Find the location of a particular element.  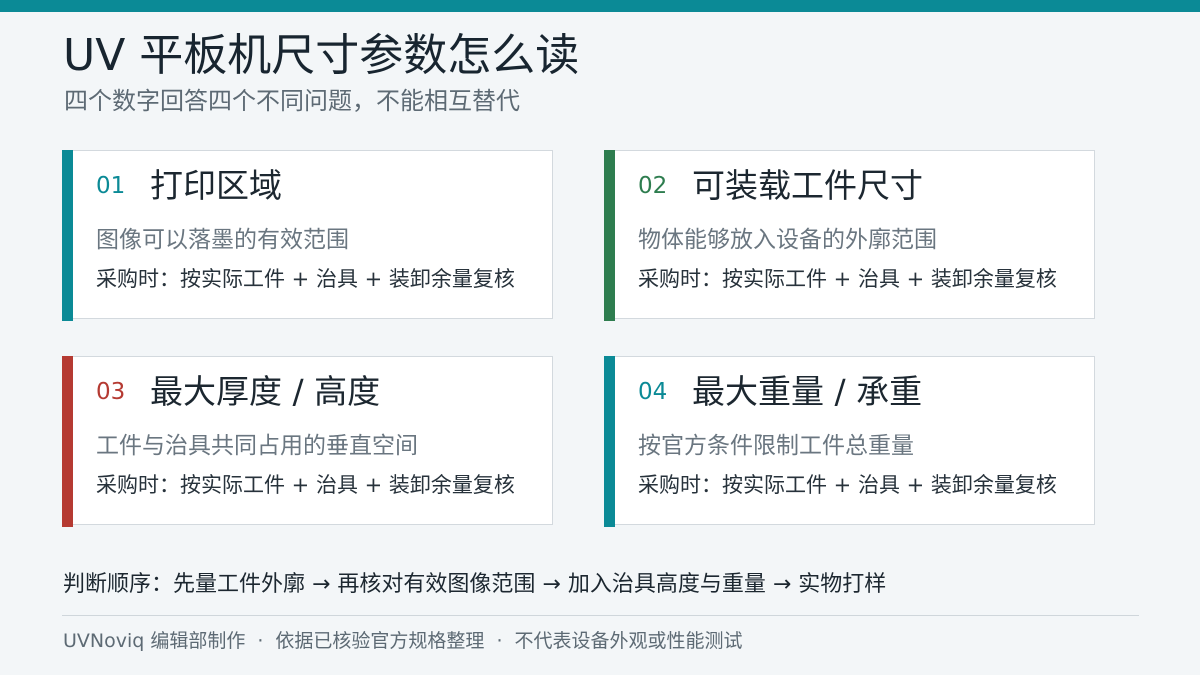

footer-source: 依据已核验官方规格整理 is located at coordinates (380, 641).